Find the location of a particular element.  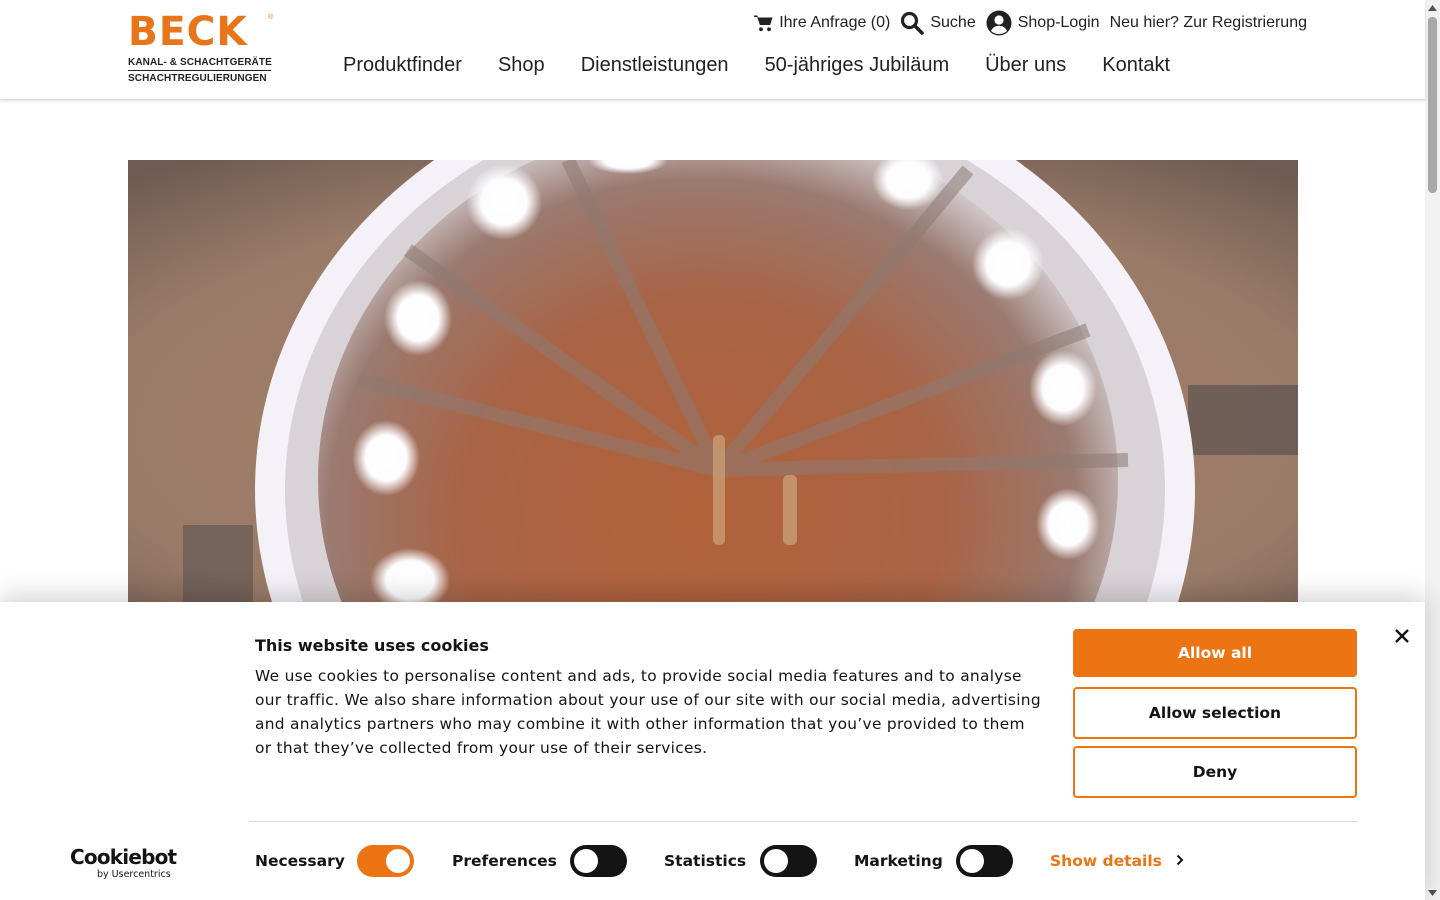

nav-item-kontakt: Kontakt is located at coordinates (1136, 65).